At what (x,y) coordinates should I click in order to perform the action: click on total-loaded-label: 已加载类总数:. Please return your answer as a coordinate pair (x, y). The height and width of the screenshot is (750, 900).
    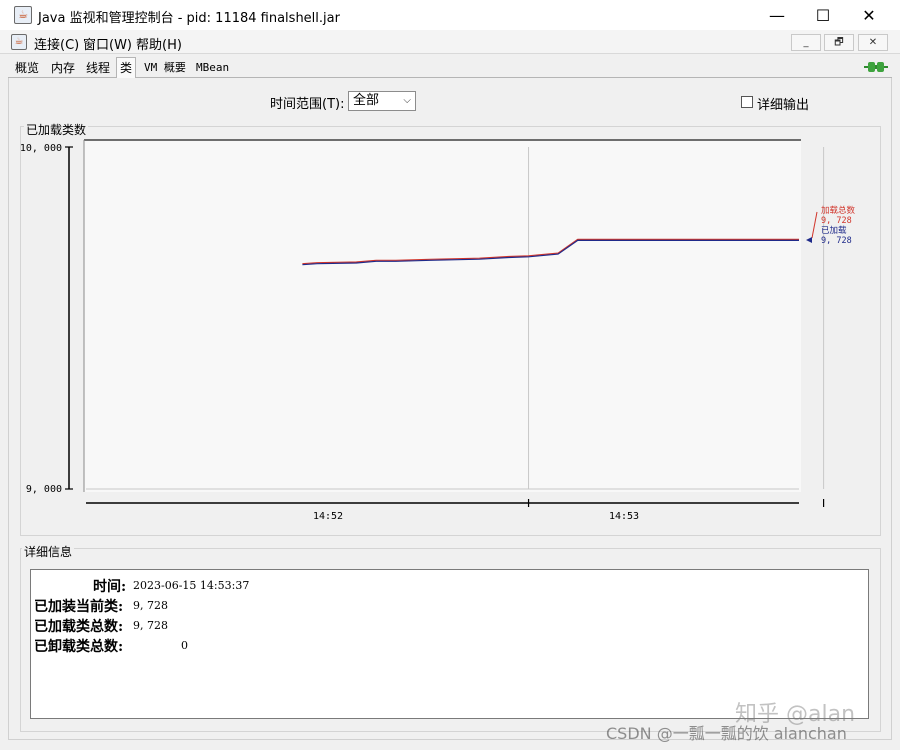
    Looking at the image, I should click on (79, 627).